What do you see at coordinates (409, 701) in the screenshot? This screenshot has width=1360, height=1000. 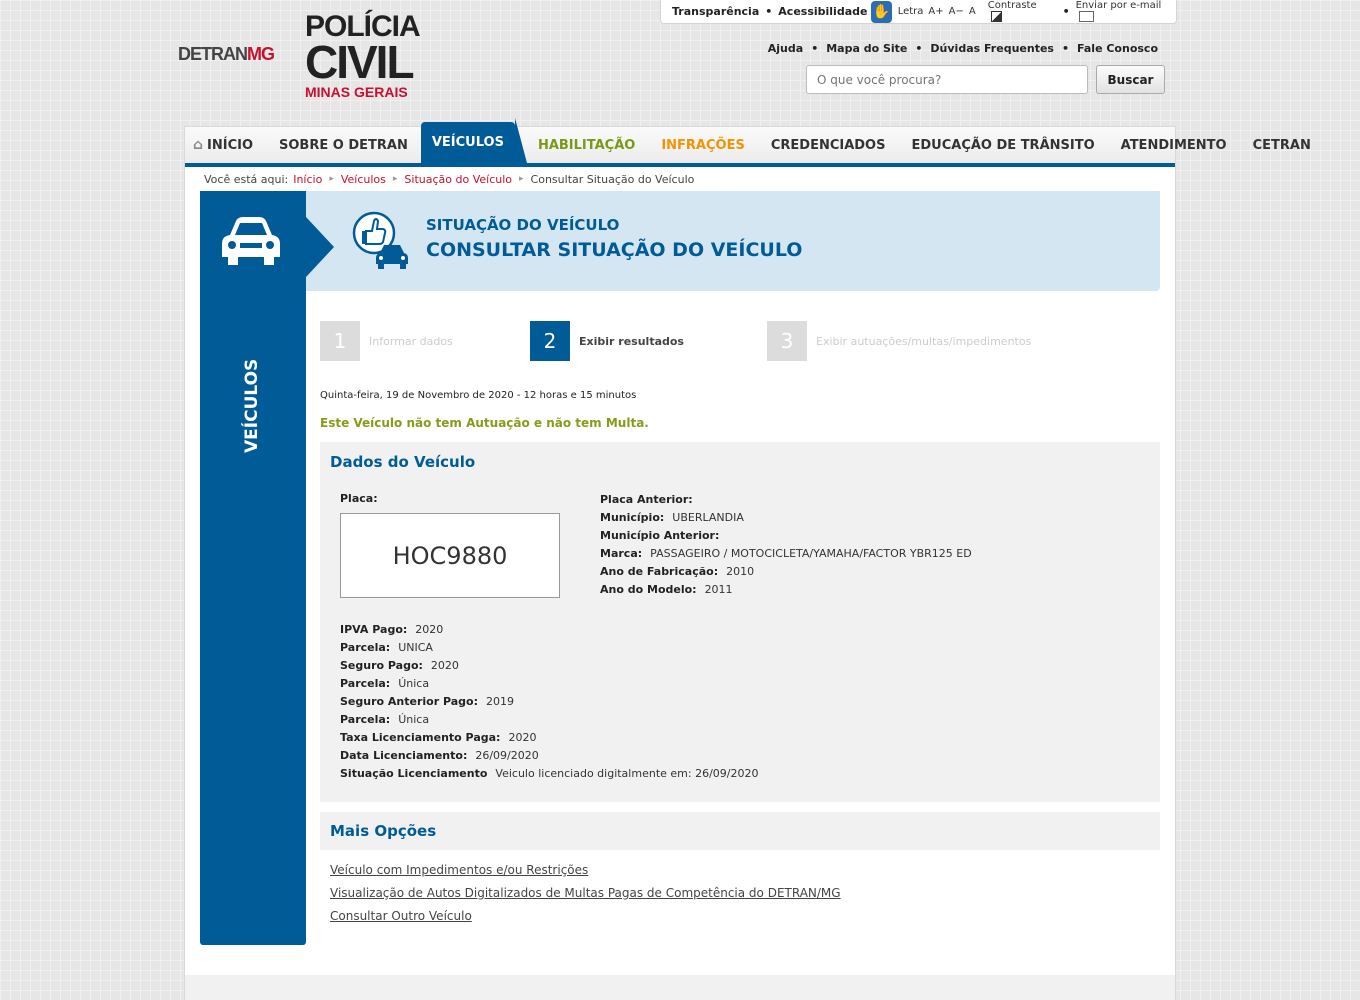 I see `field-key: Seguro Anterior Pago:` at bounding box center [409, 701].